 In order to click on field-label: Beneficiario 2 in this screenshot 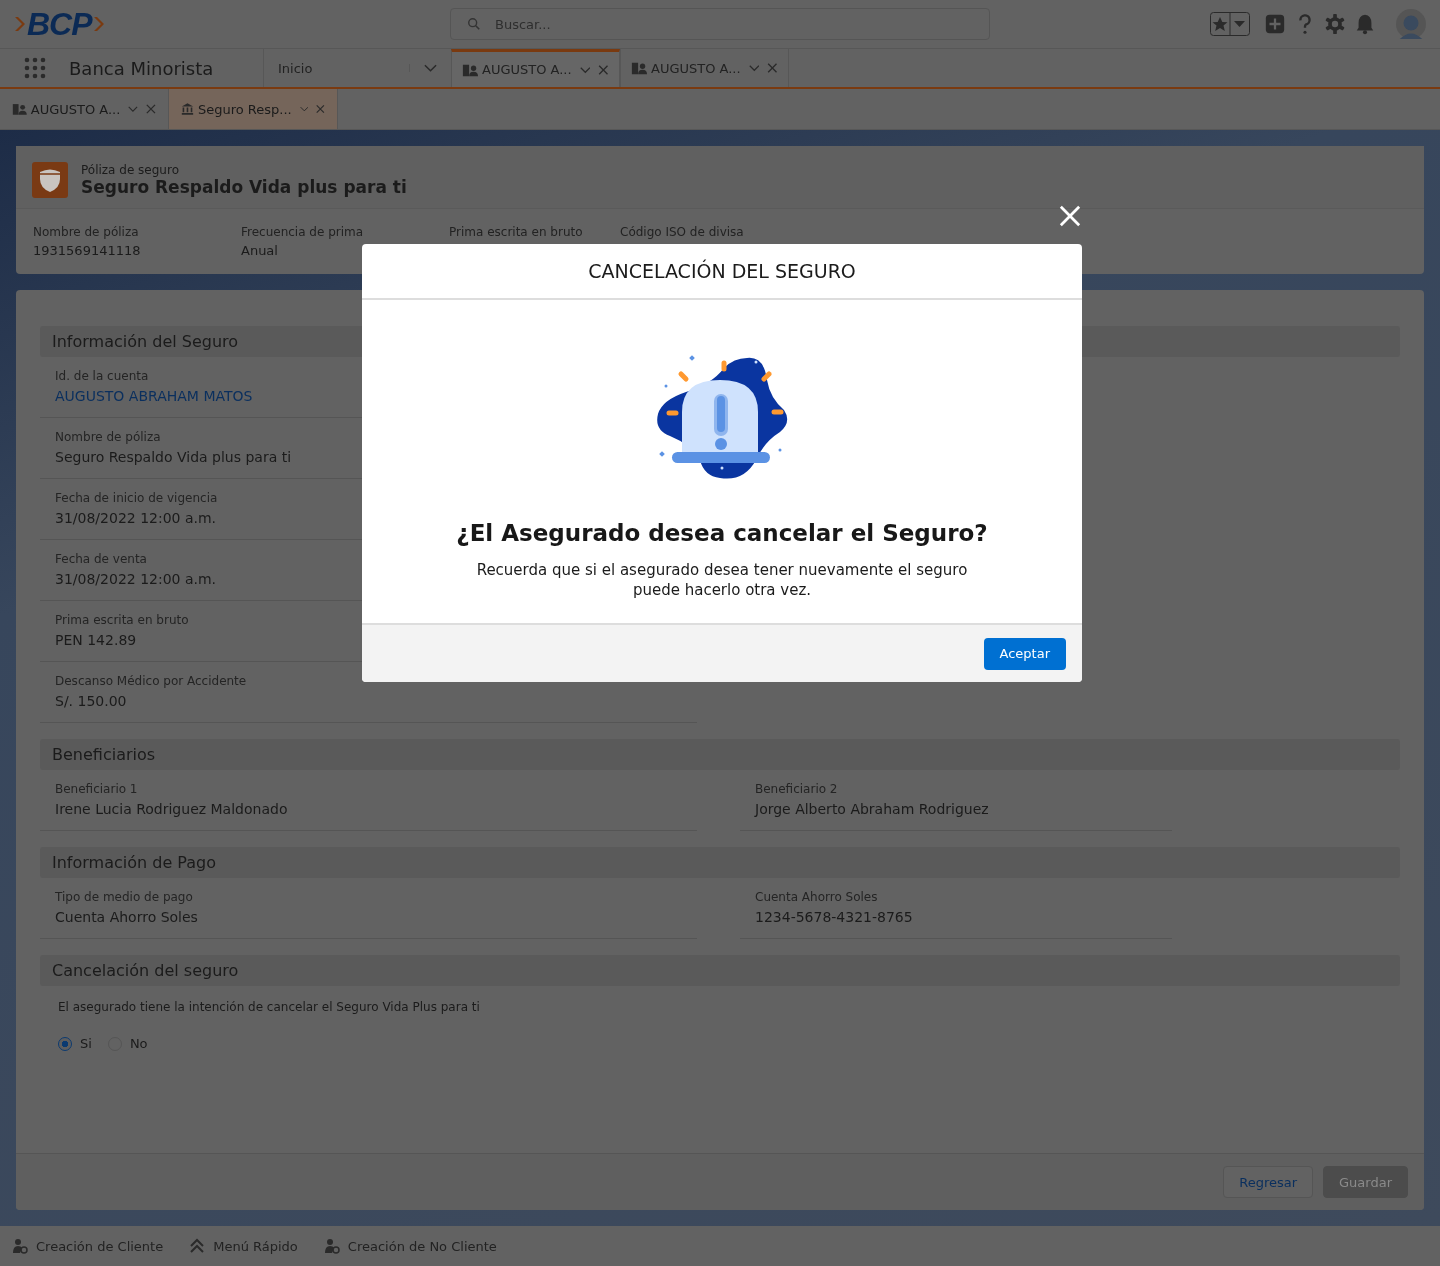, I will do `click(797, 789)`.